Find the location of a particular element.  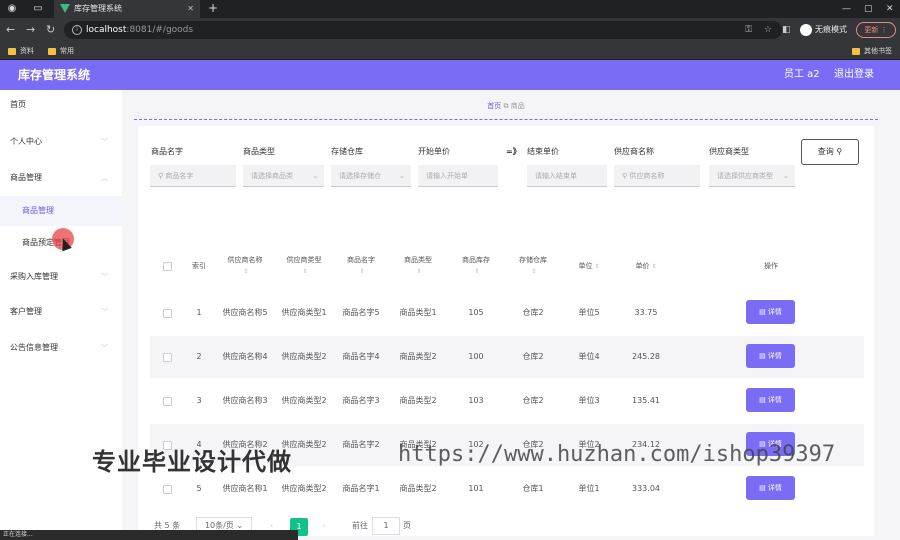

incognito-indicator: 无痕模式 is located at coordinates (823, 30).